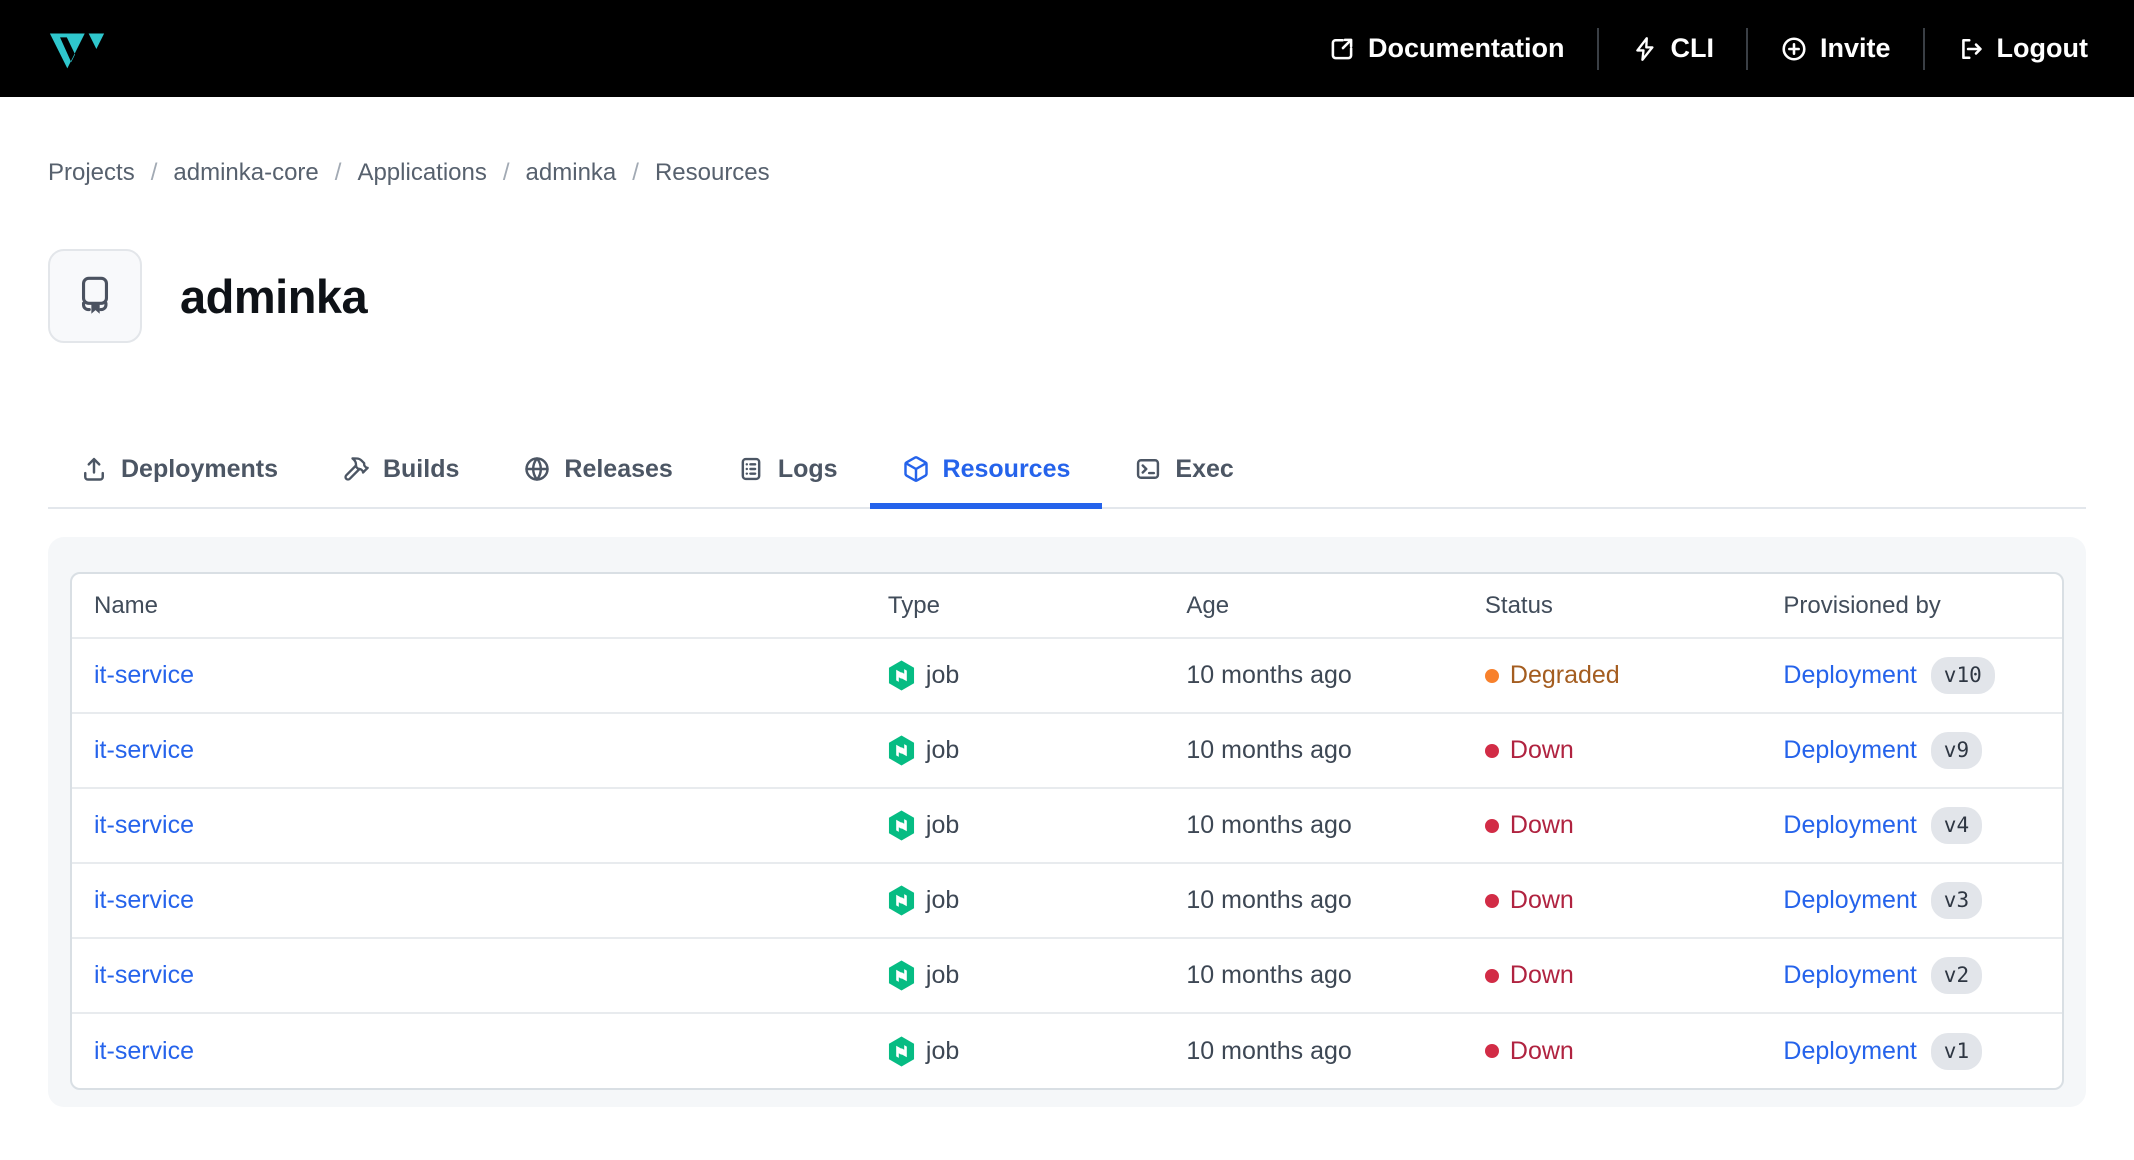 The width and height of the screenshot is (2134, 1160). Describe the element at coordinates (807, 468) in the screenshot. I see `tab-label: Logs` at that location.